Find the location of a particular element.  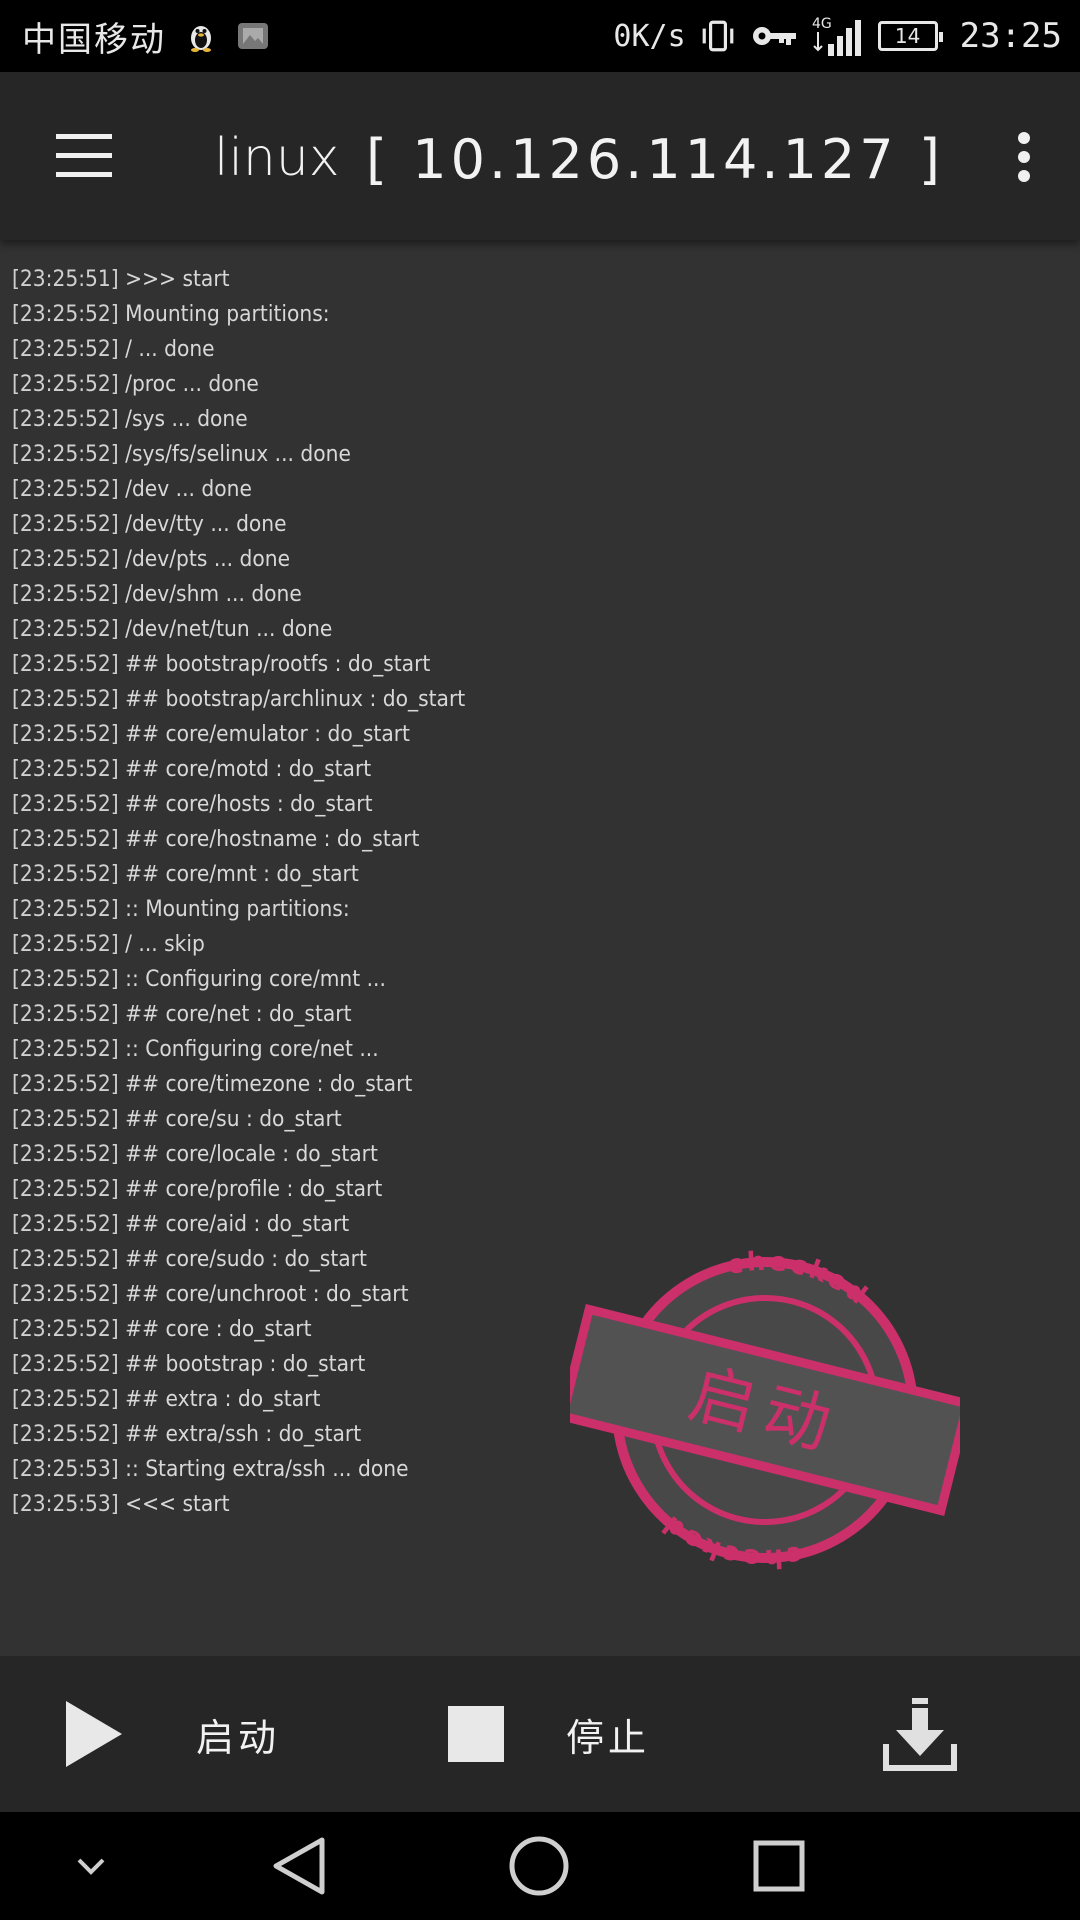

log-line: [23:25:52] / ... skip is located at coordinates (238, 944).